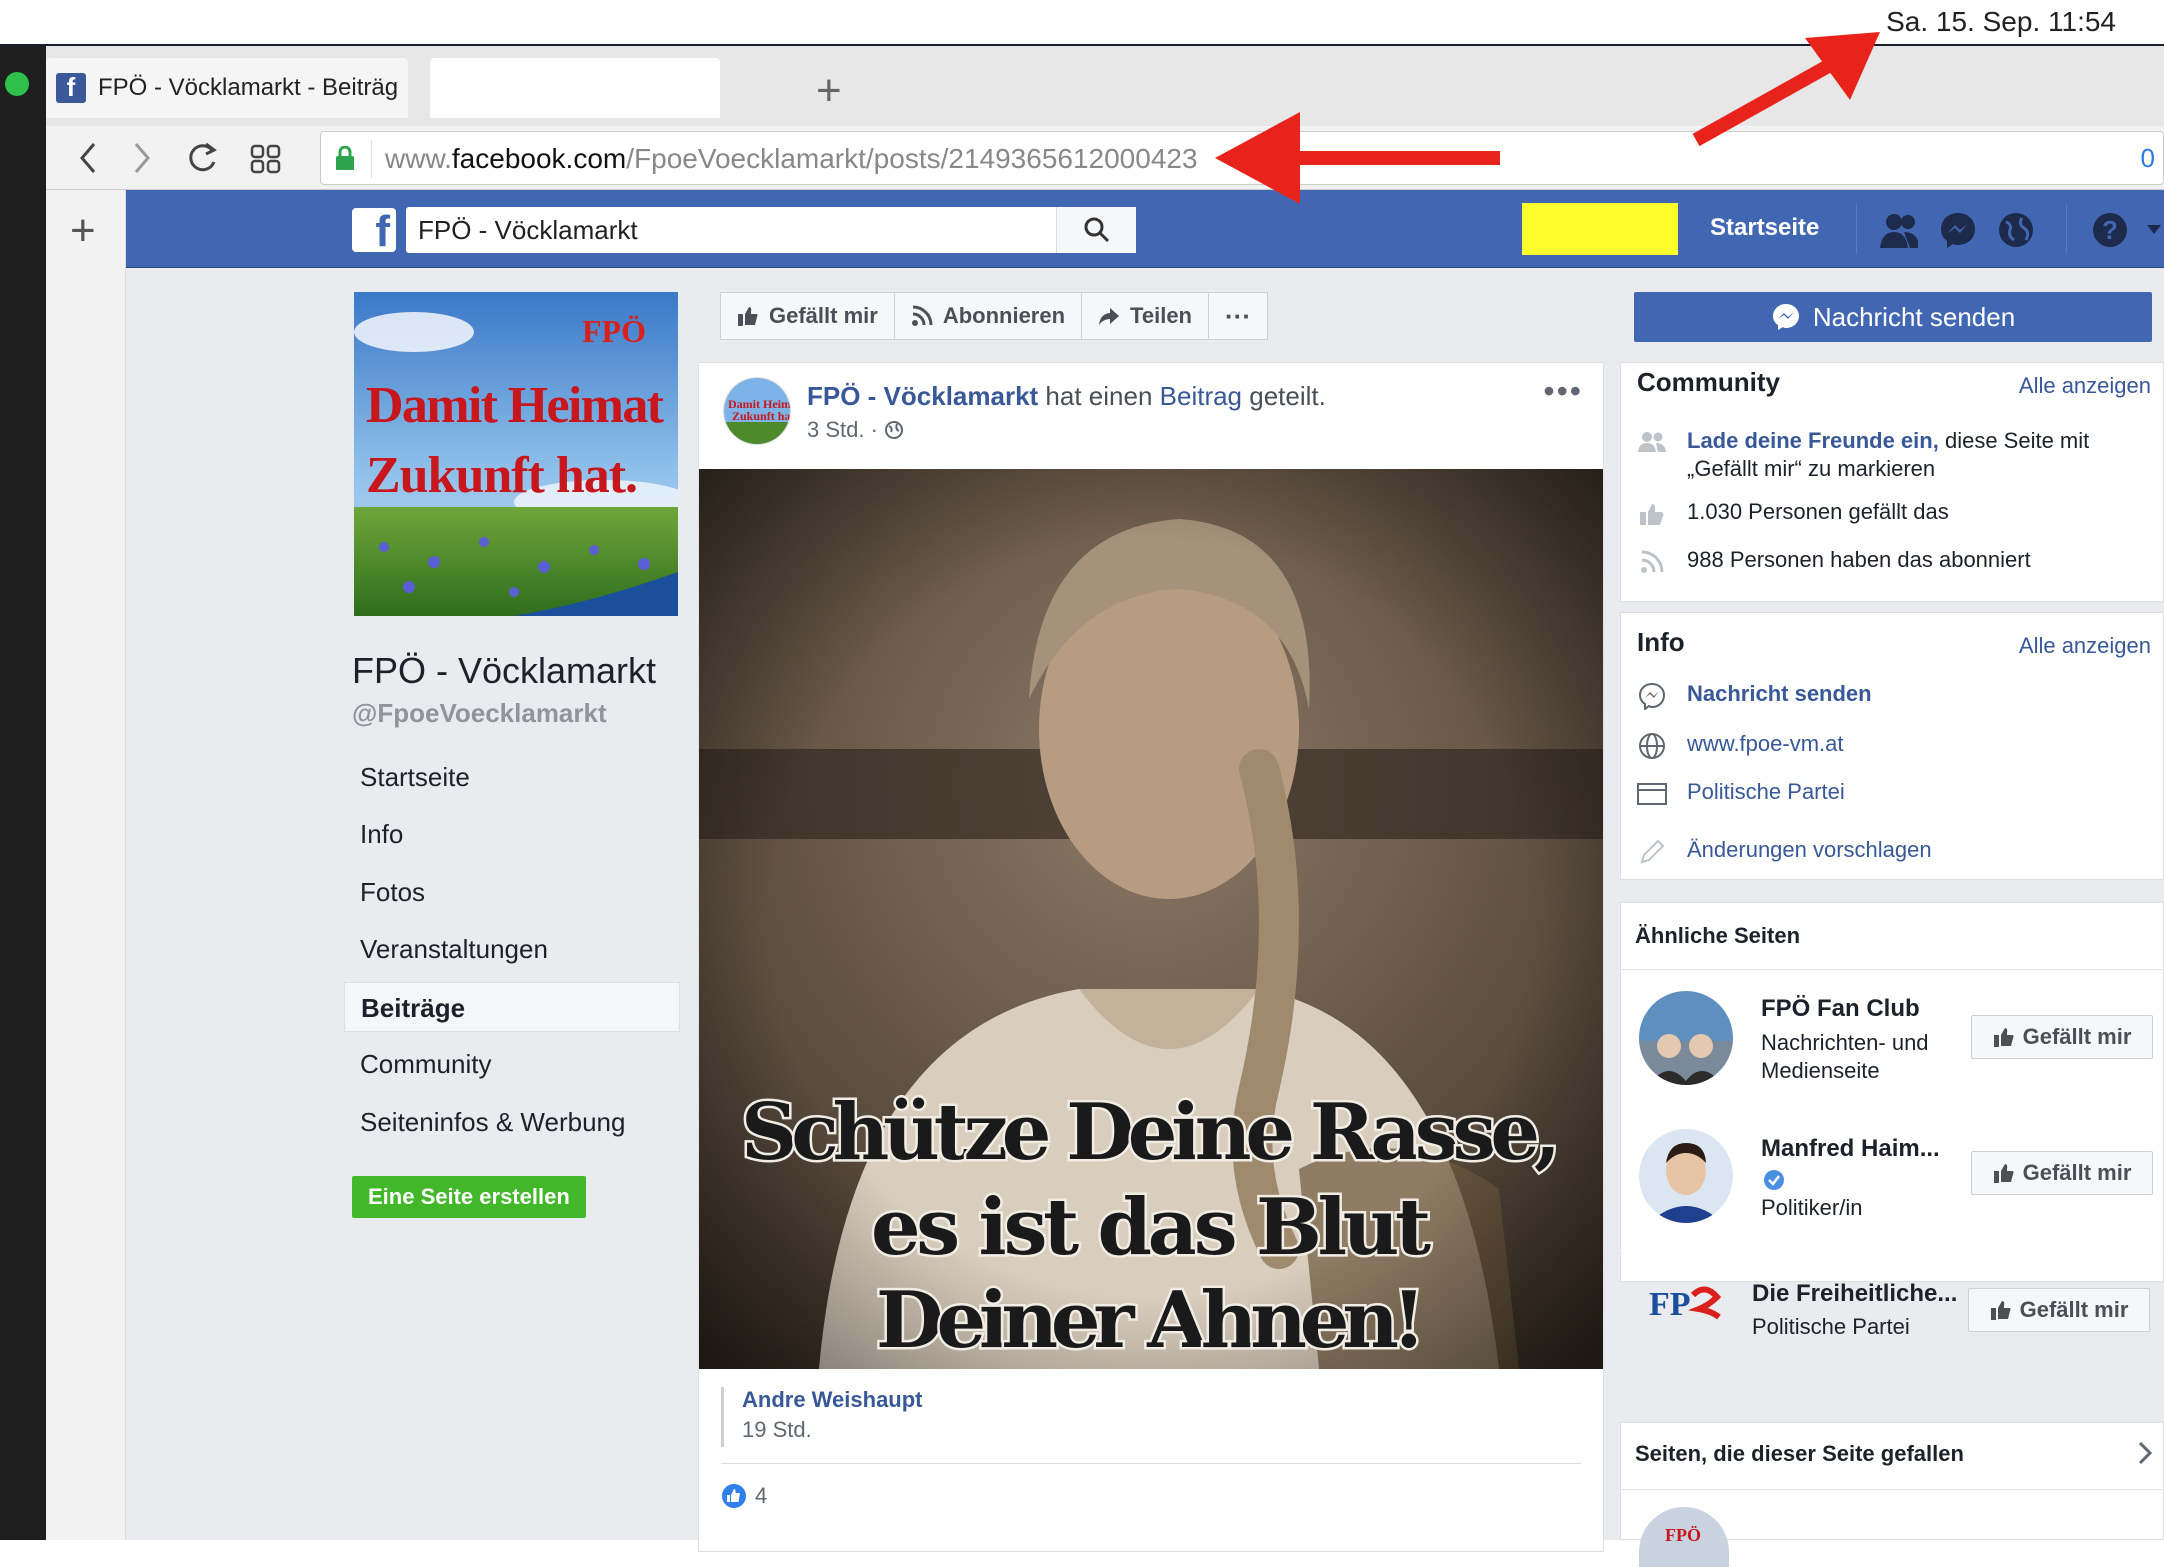 The image size is (2164, 1567). What do you see at coordinates (2074, 1309) in the screenshot?
I see `like-button-label: Gefällt mir` at bounding box center [2074, 1309].